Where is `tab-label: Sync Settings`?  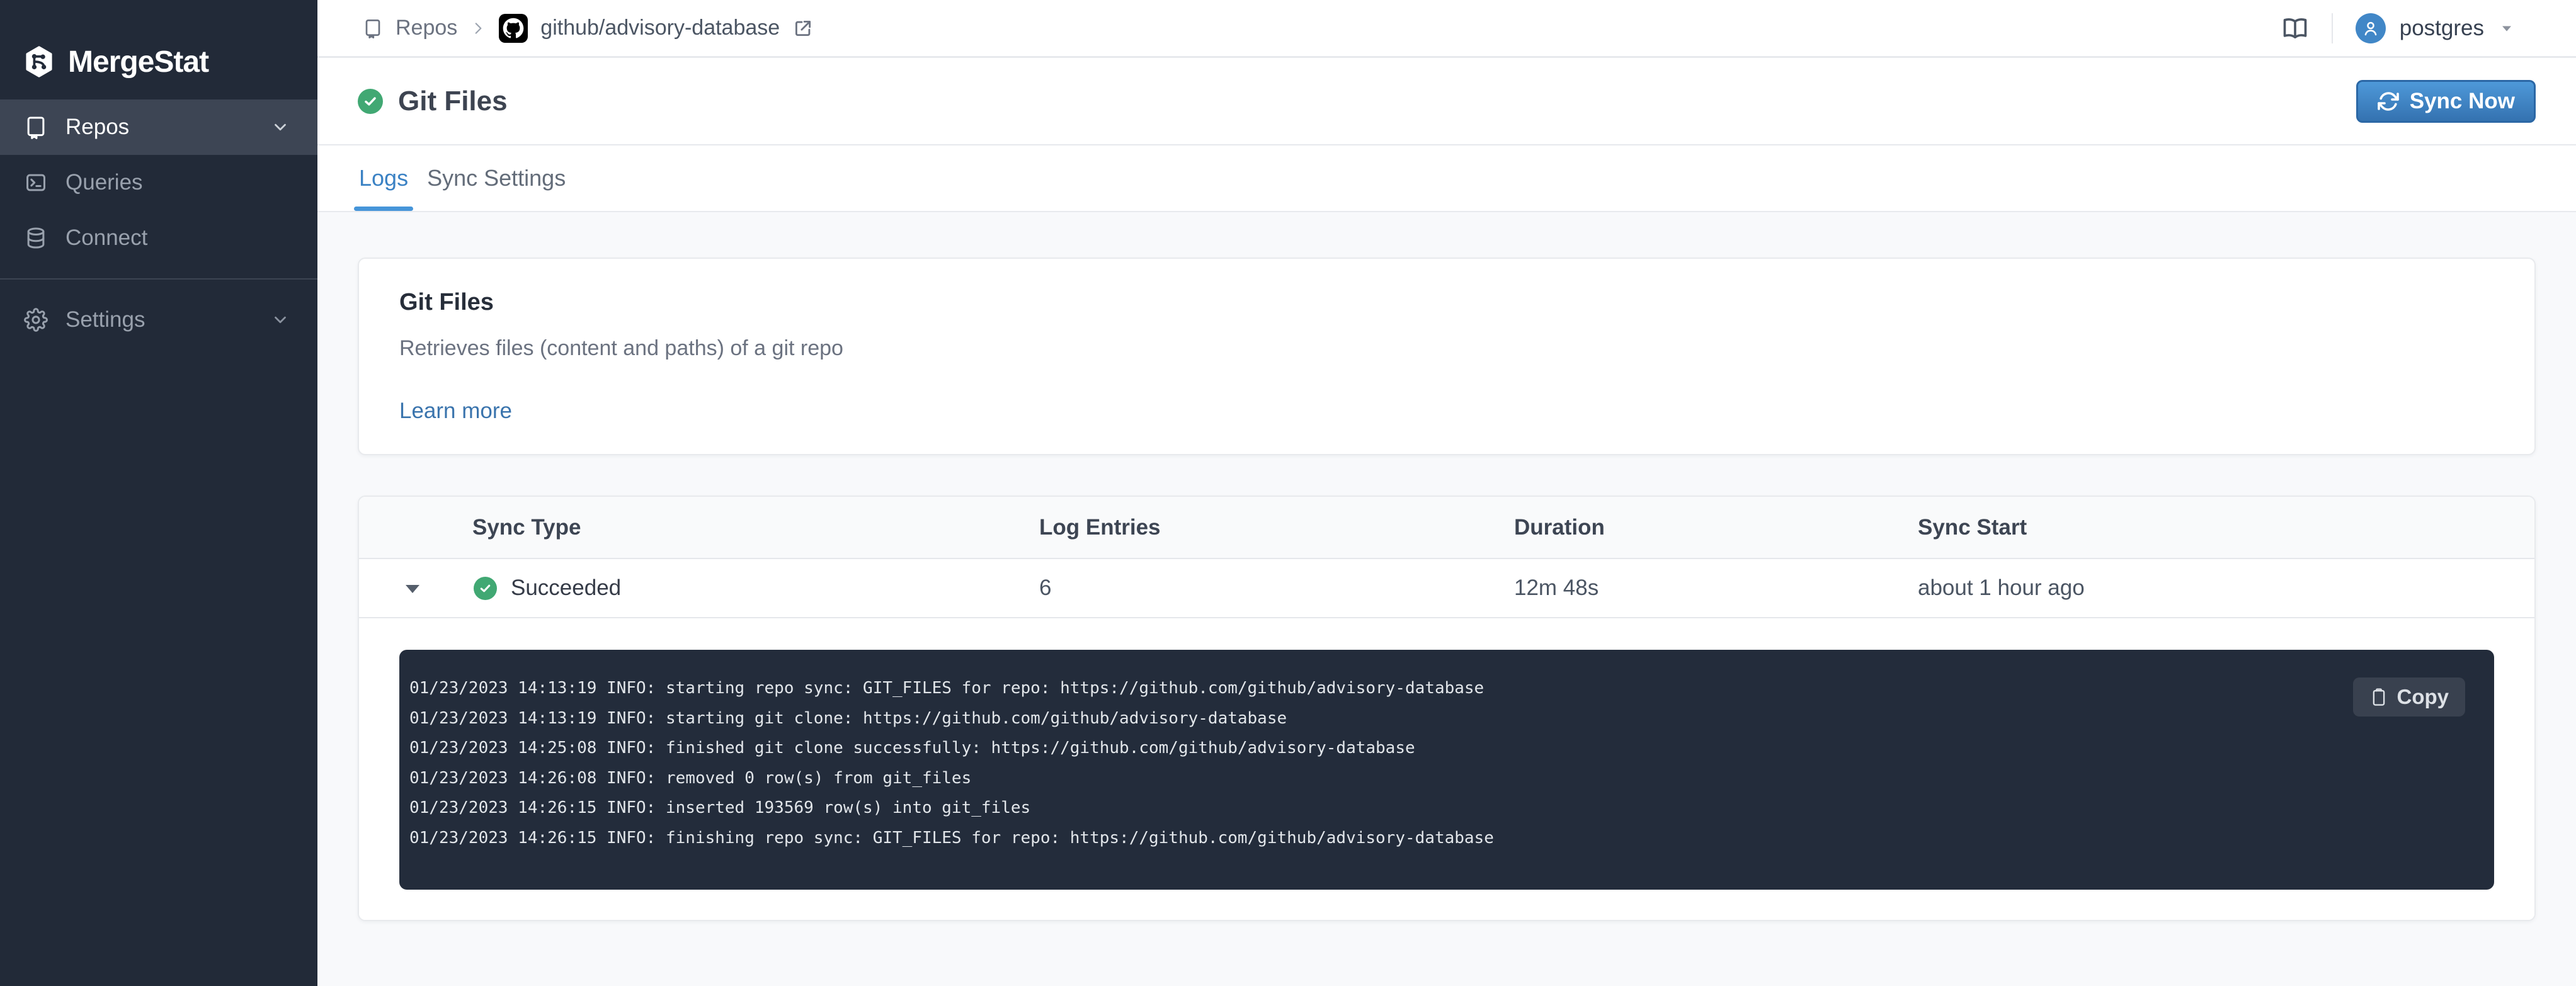
tab-label: Sync Settings is located at coordinates (496, 178).